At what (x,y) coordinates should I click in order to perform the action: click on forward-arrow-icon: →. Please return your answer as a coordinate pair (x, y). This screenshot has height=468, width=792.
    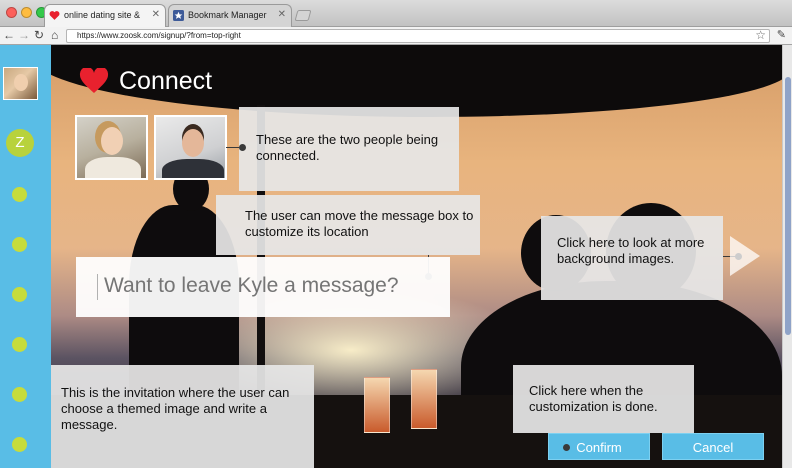
    Looking at the image, I should click on (24, 35).